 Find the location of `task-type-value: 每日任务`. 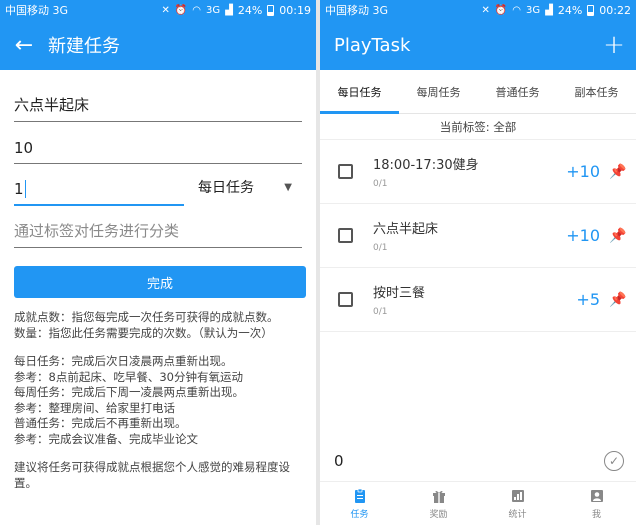

task-type-value: 每日任务 is located at coordinates (226, 188).